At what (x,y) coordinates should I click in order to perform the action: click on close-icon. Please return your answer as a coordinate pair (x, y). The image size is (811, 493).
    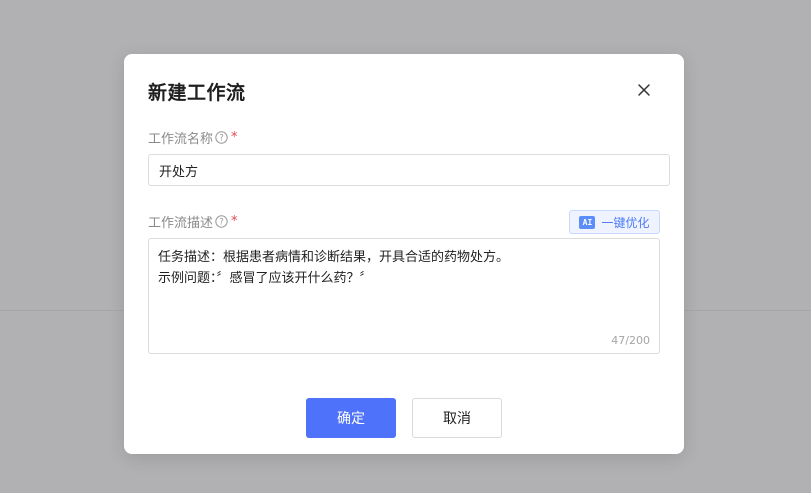
    Looking at the image, I should click on (644, 90).